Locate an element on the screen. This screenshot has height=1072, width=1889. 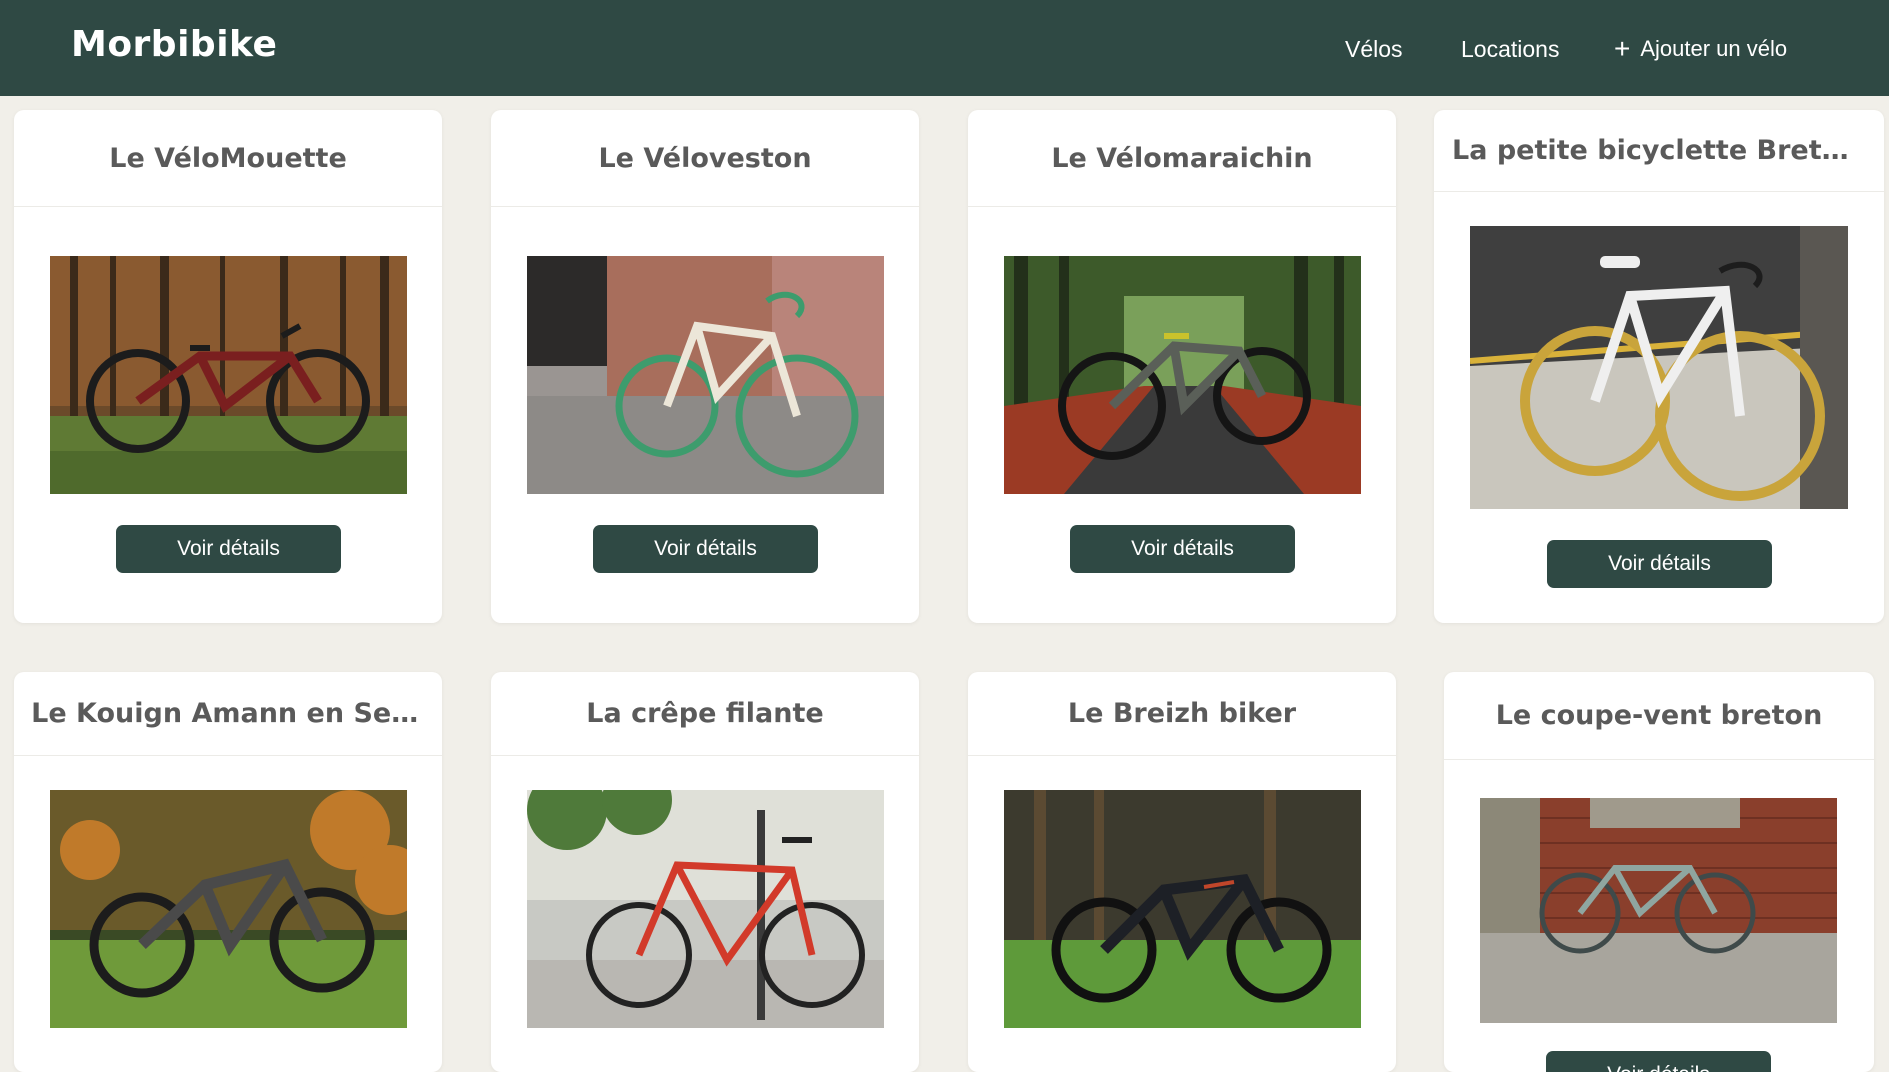
bike-card-title: La petite bicyclette Bretonne is located at coordinates (1659, 150).